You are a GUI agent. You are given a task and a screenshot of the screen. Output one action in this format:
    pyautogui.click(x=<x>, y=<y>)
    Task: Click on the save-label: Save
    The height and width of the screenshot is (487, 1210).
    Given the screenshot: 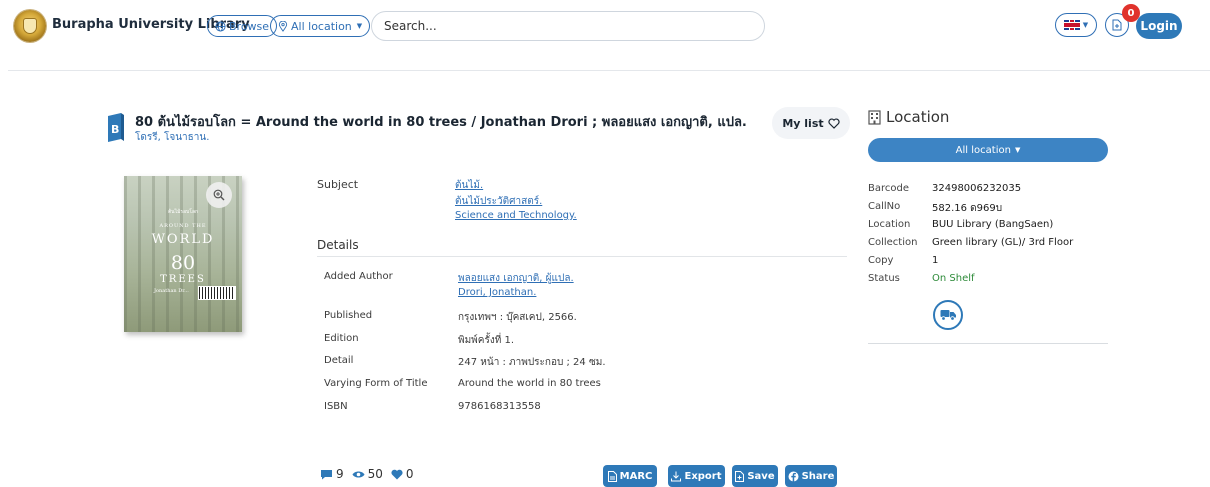 What is the action you would take?
    pyautogui.click(x=761, y=476)
    